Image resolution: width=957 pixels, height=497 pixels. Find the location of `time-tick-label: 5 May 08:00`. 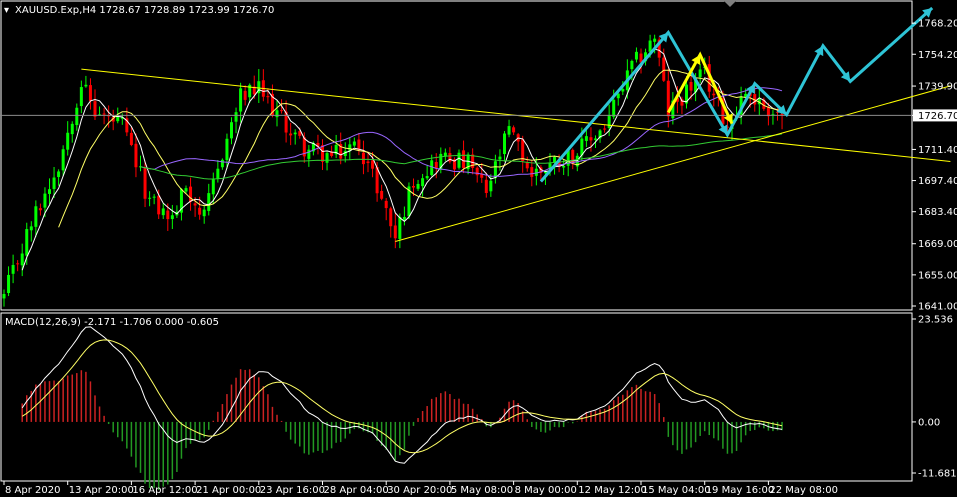

time-tick-label: 5 May 08:00 is located at coordinates (482, 490).